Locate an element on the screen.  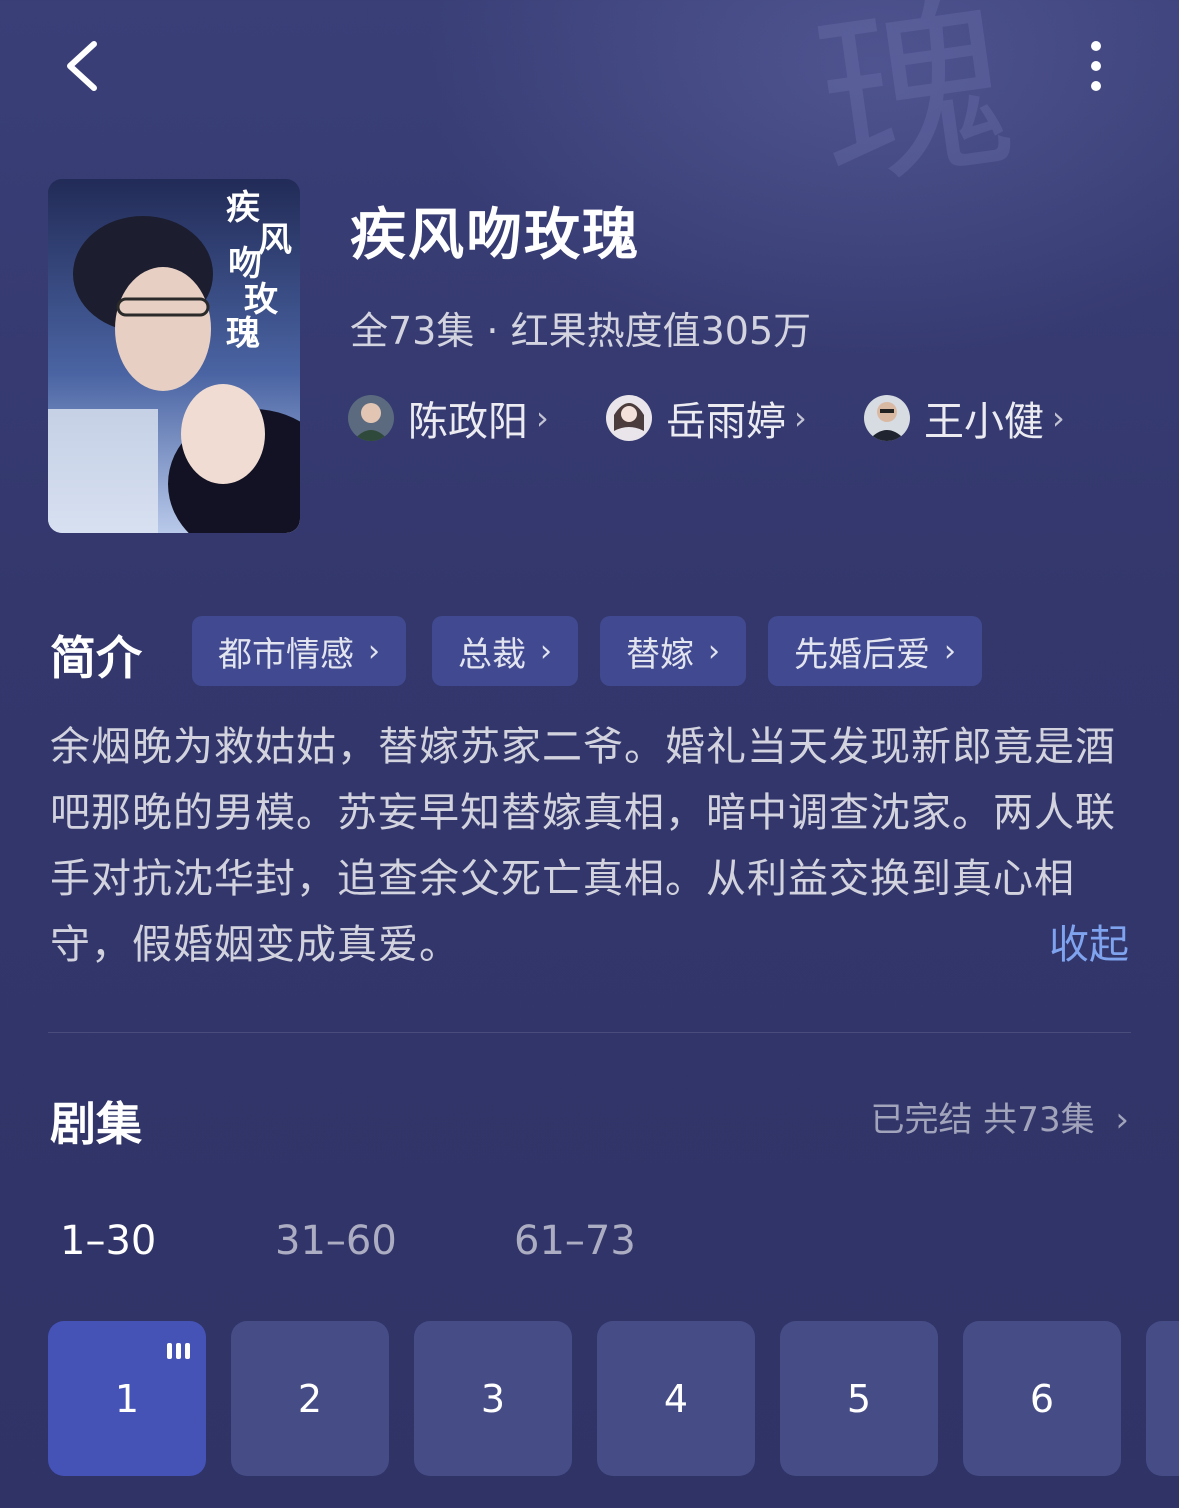
chevron-left-icon is located at coordinates (82, 66).